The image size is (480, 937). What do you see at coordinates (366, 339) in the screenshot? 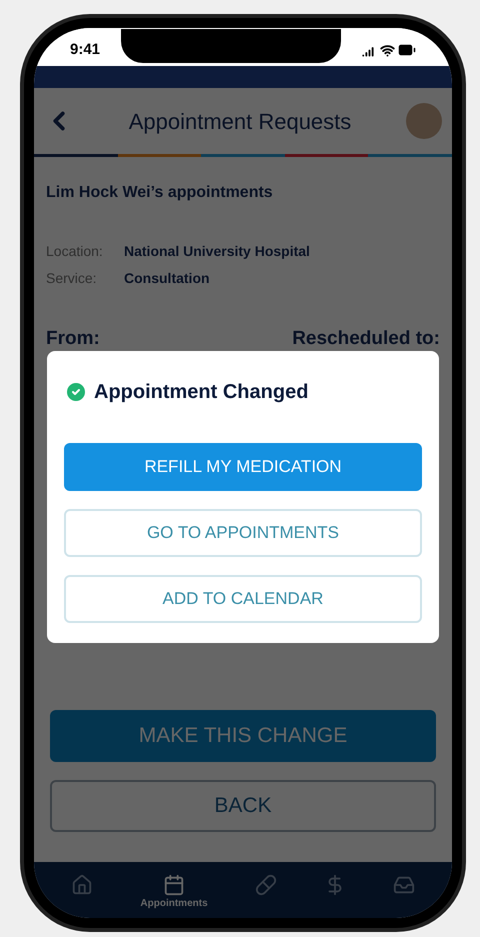
I see `rescheduled-label: Rescheduled to:` at bounding box center [366, 339].